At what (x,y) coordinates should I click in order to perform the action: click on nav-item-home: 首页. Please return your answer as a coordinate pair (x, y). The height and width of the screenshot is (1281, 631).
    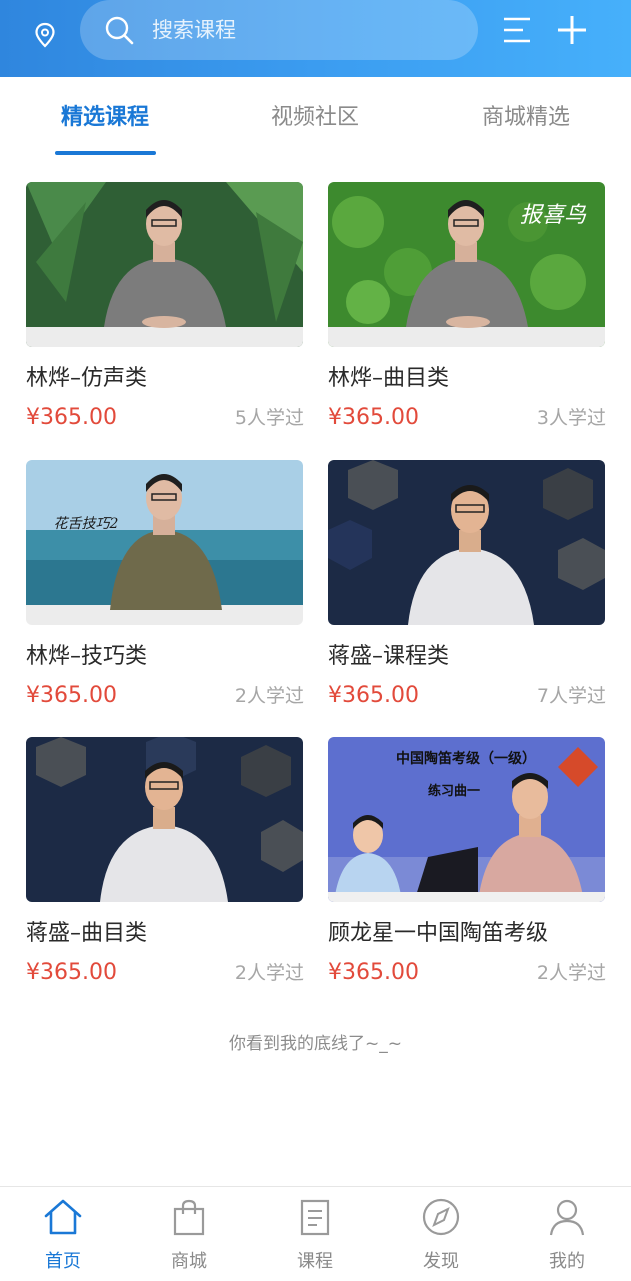
    Looking at the image, I should click on (63, 1234).